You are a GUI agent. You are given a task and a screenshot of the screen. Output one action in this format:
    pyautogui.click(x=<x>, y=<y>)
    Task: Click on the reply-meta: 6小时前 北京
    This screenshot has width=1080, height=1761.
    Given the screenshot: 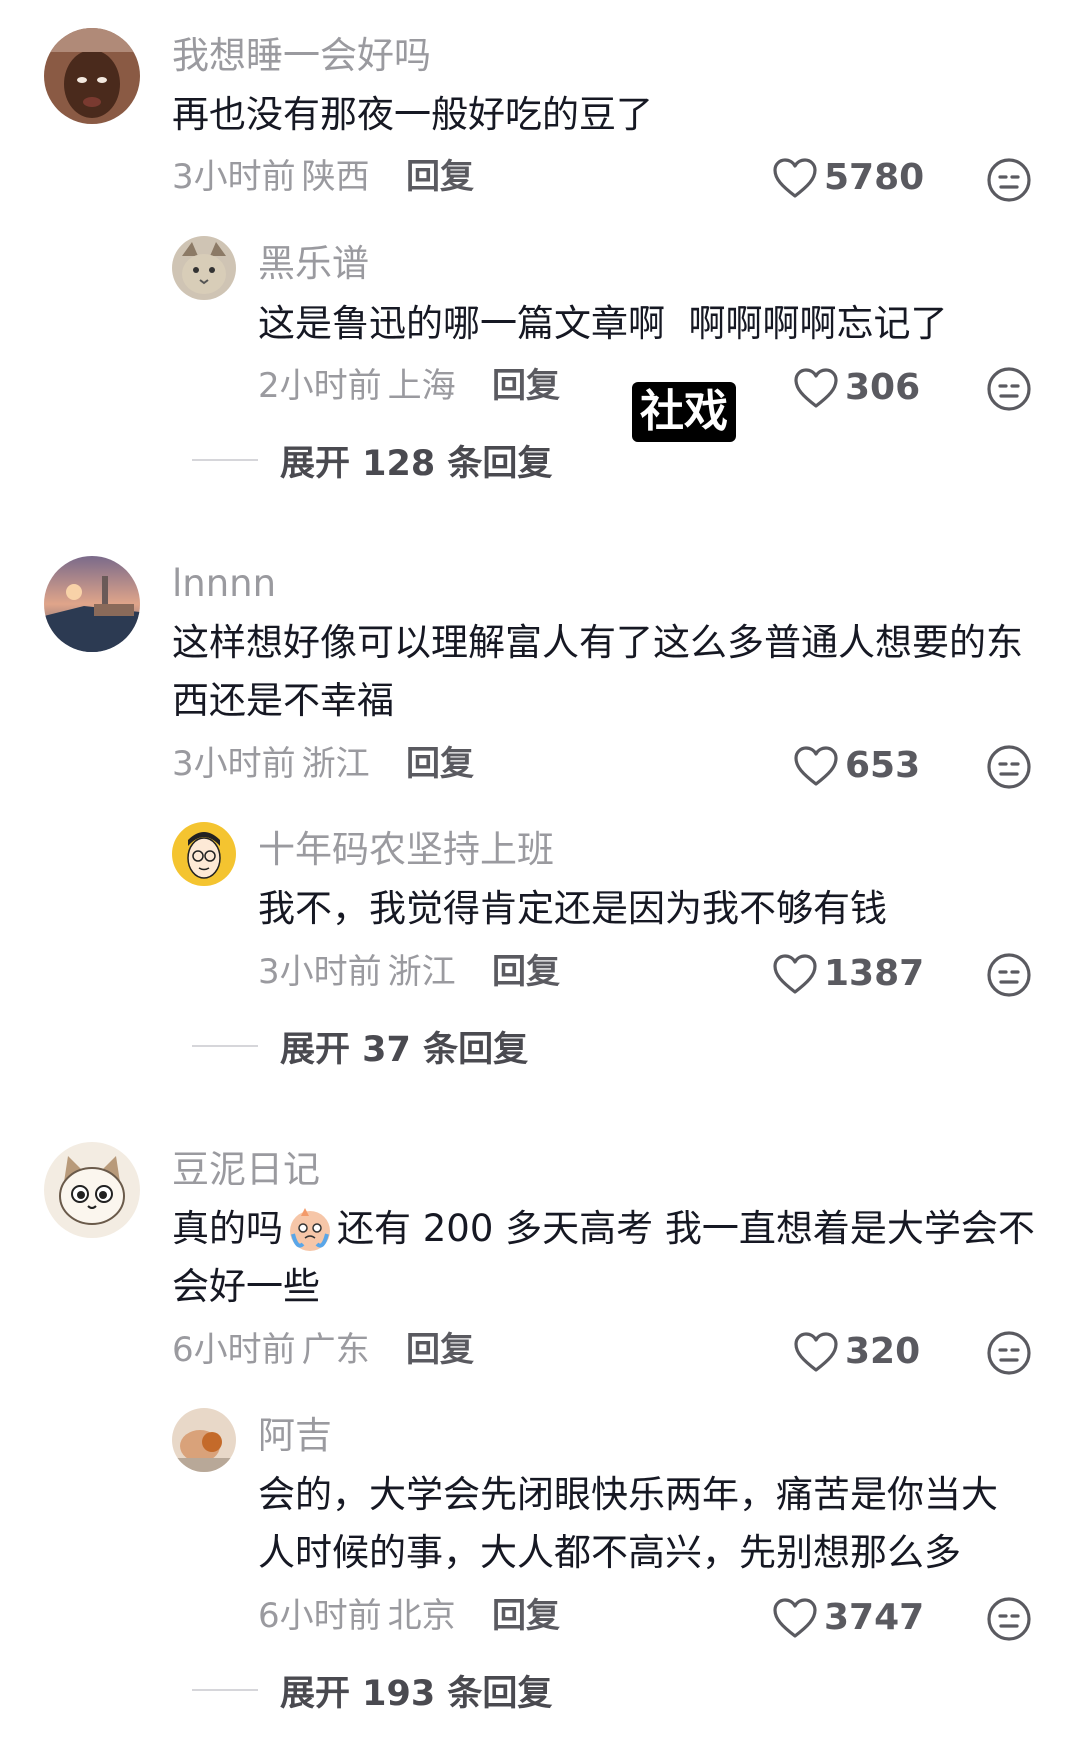 What is the action you would take?
    pyautogui.click(x=357, y=1616)
    